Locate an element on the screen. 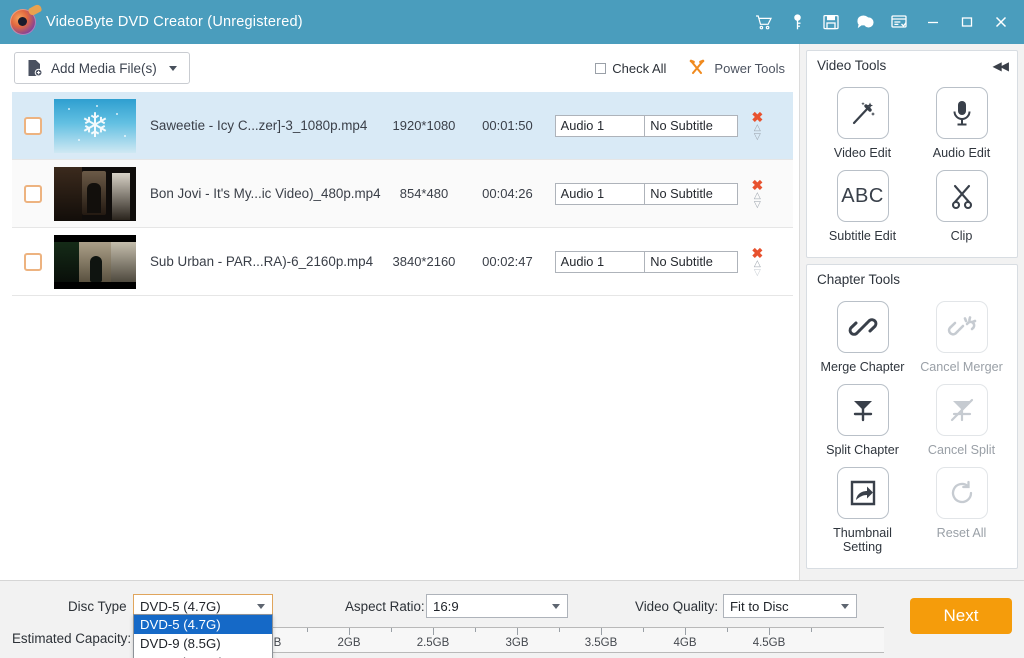  disc-type-value: DVD-5 (4.7G) is located at coordinates (180, 606).